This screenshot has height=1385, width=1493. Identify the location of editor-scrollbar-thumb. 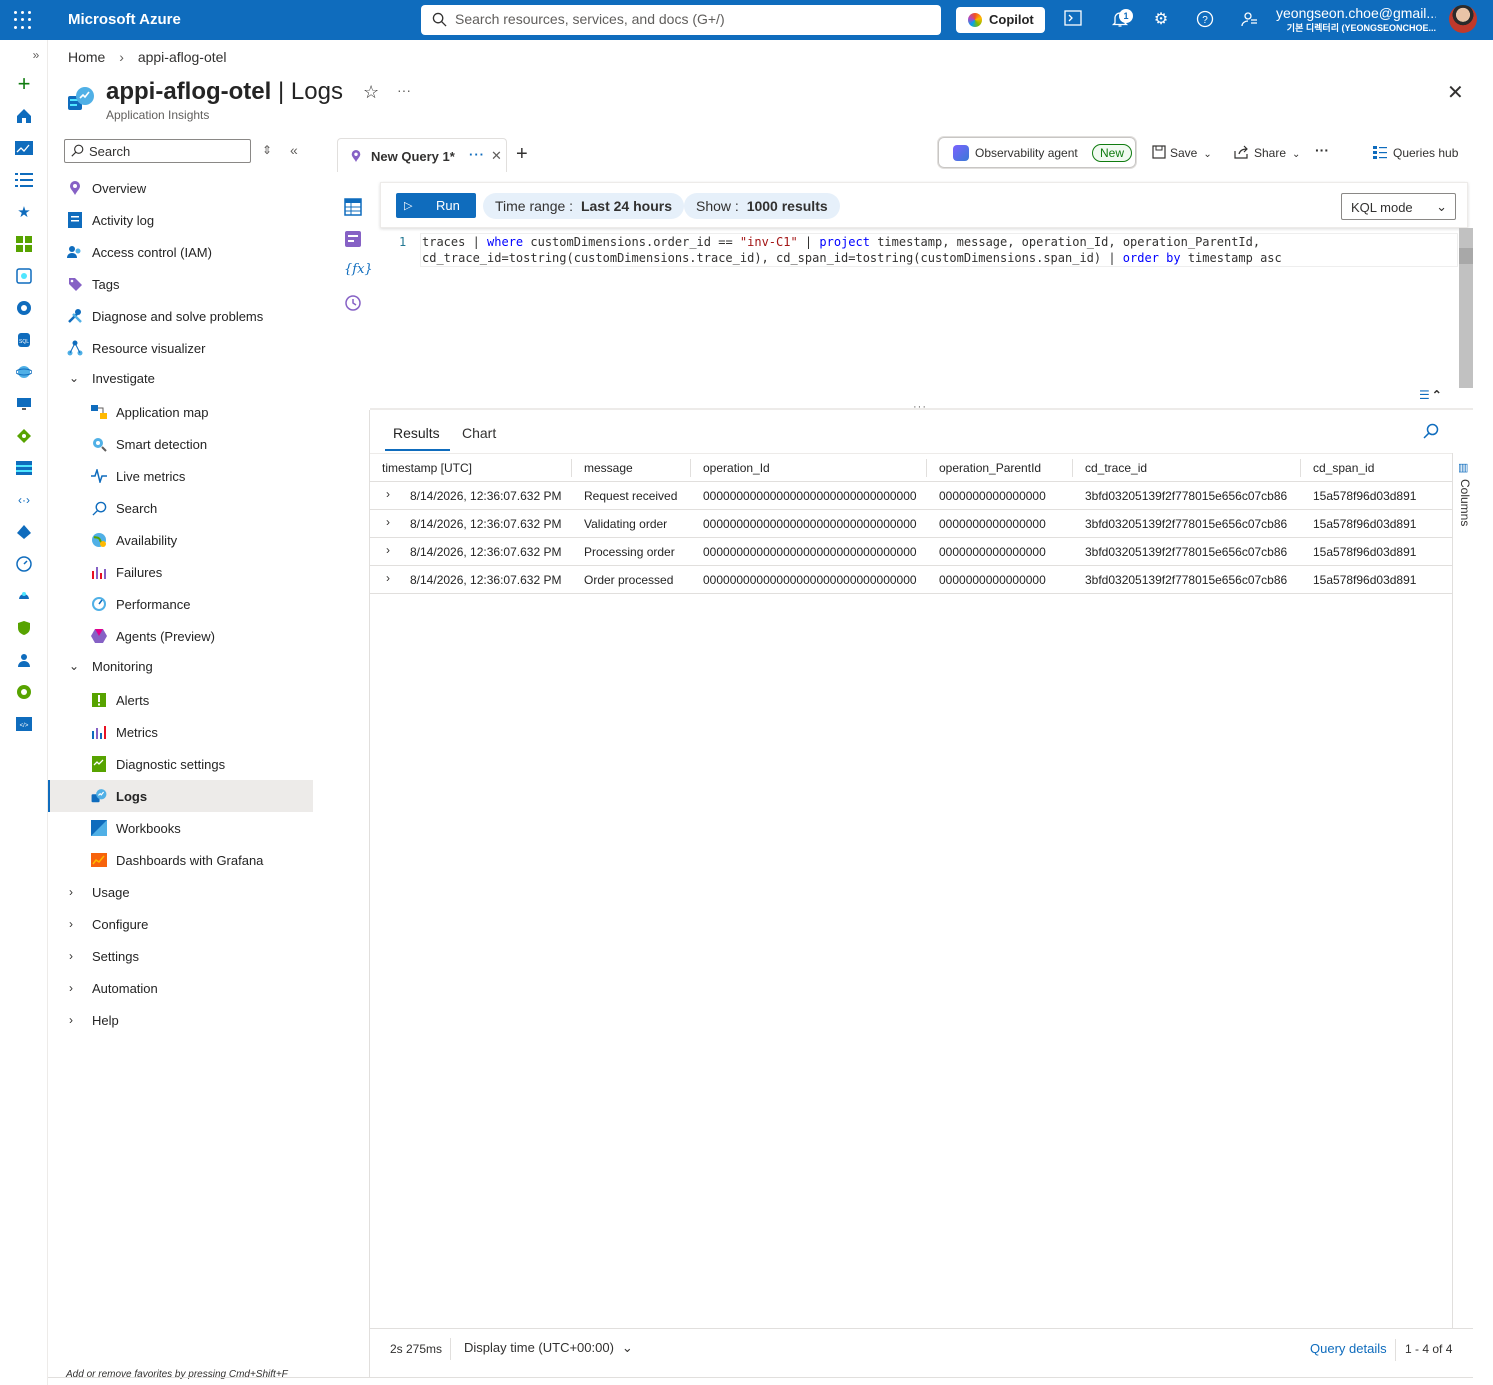
(1466, 256).